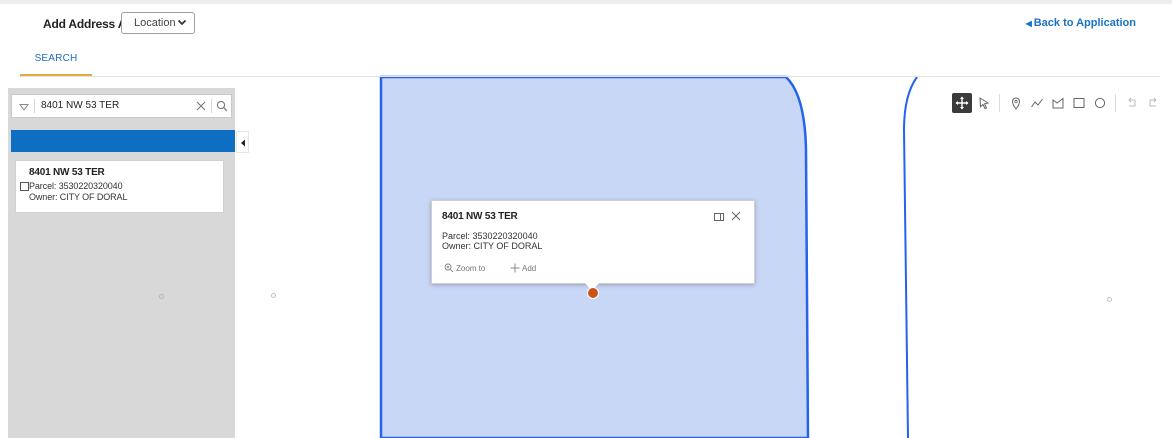 This screenshot has width=1172, height=438. I want to click on add-address-label: Add Address As, so click(88, 24).